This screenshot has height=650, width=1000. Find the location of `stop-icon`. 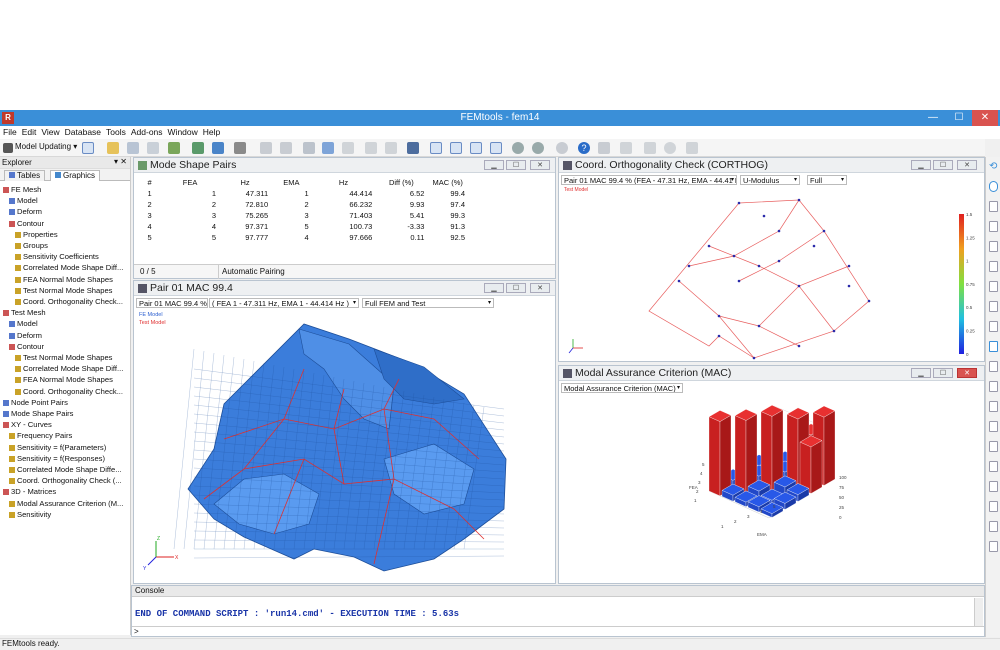

stop-icon is located at coordinates (562, 148).